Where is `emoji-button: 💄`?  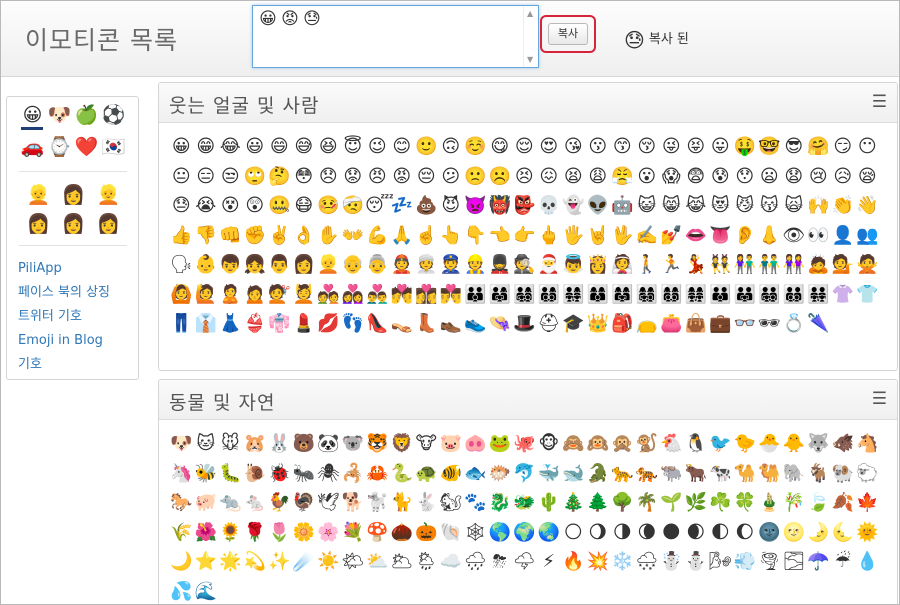 emoji-button: 💄 is located at coordinates (304, 324).